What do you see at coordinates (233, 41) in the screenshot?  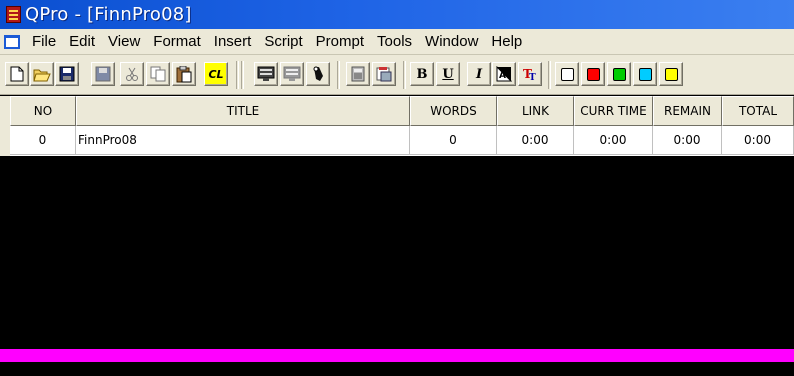 I see `menu-insert: Insert` at bounding box center [233, 41].